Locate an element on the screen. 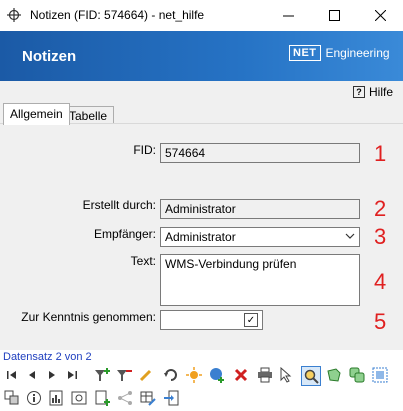  marker-5: 5 is located at coordinates (380, 321).